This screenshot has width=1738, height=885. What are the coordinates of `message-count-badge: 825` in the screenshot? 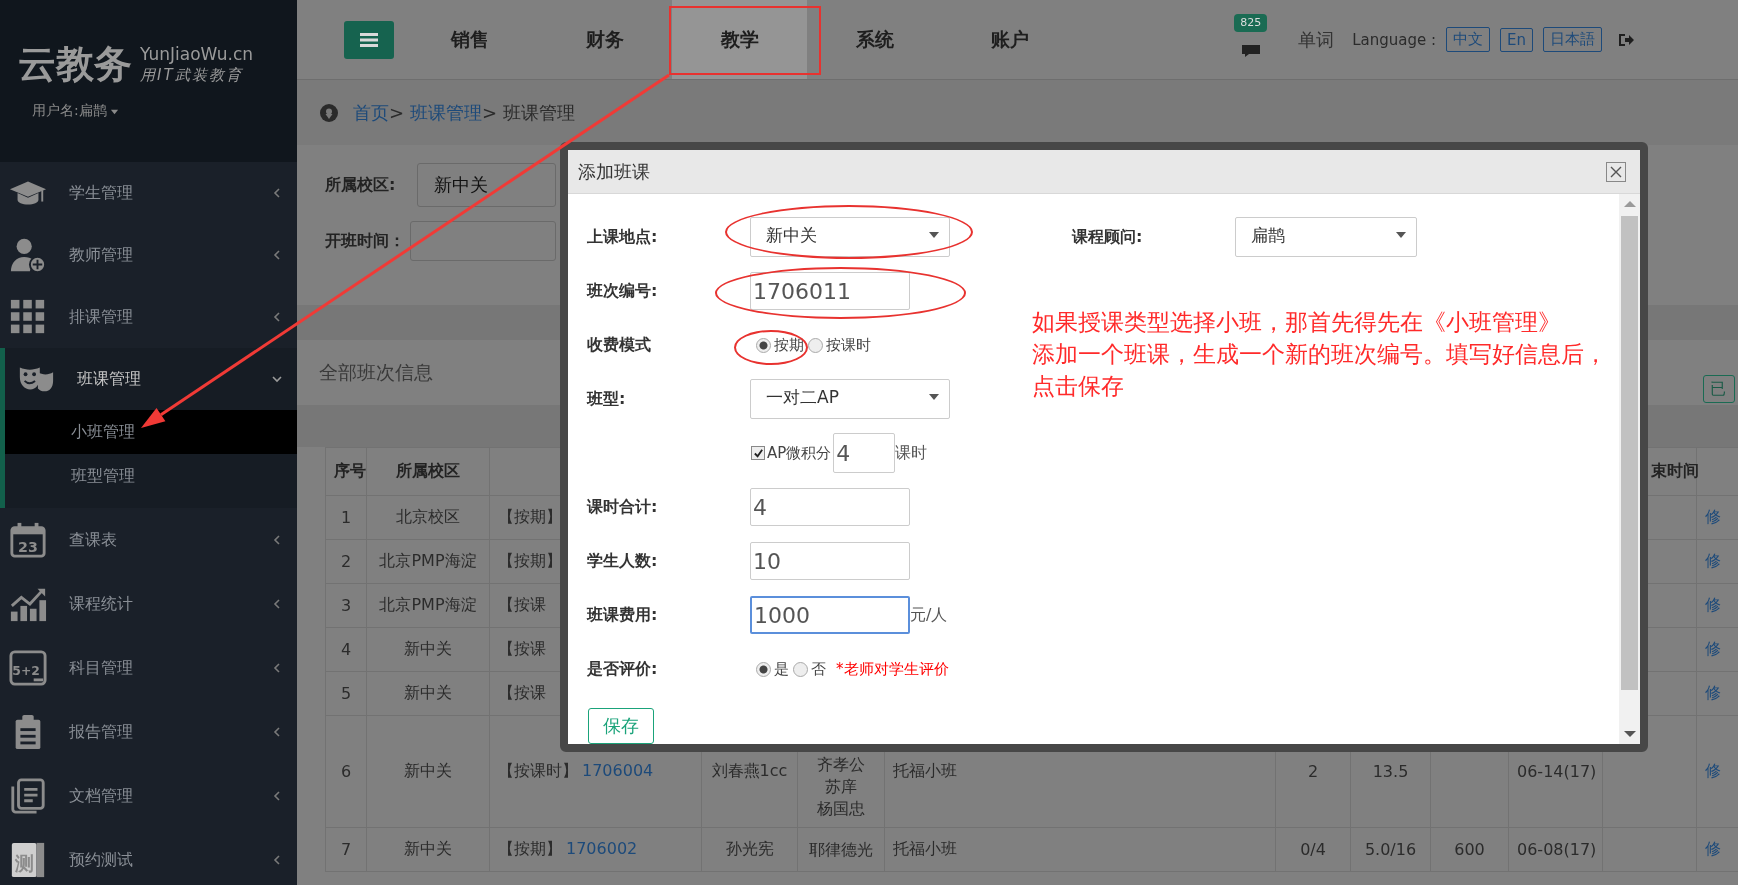 It's located at (1251, 22).